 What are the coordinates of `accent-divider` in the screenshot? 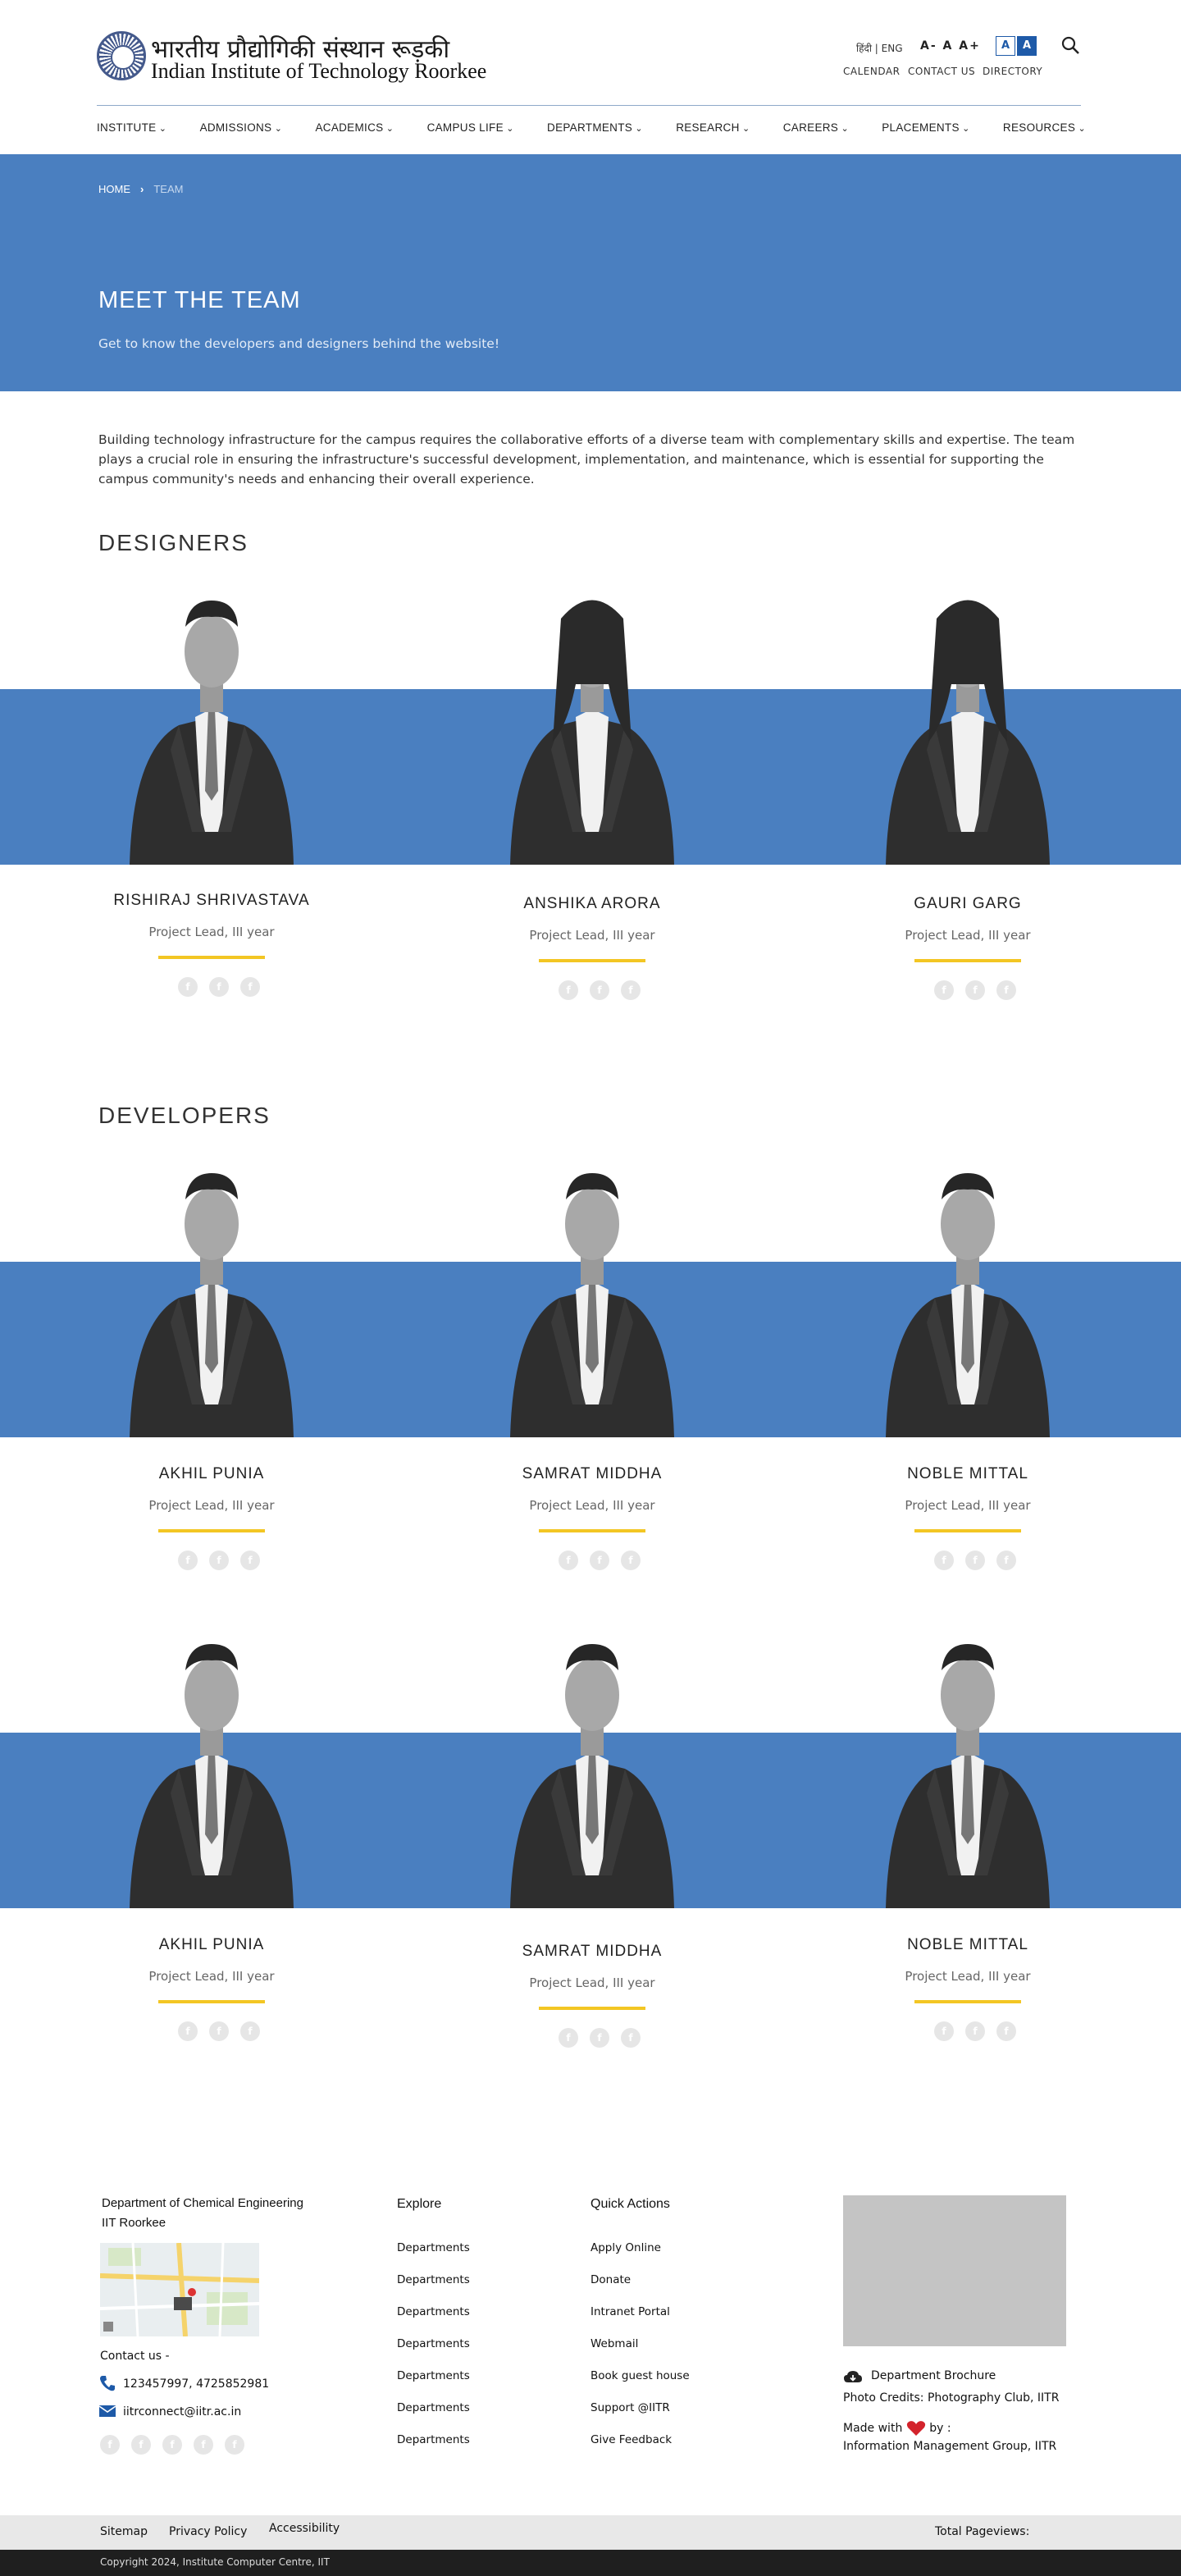 It's located at (211, 1530).